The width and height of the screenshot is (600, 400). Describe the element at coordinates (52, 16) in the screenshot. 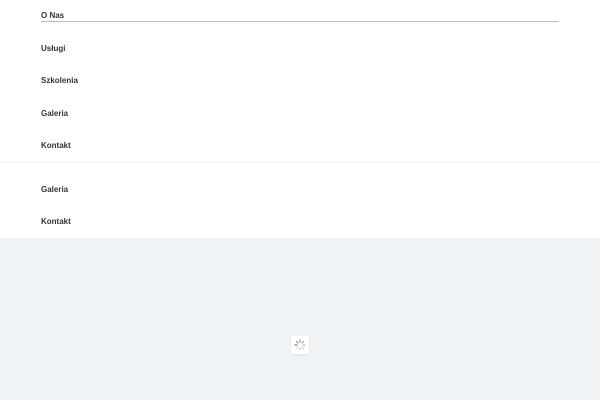

I see `nav-item-o-nas: O Nas` at that location.